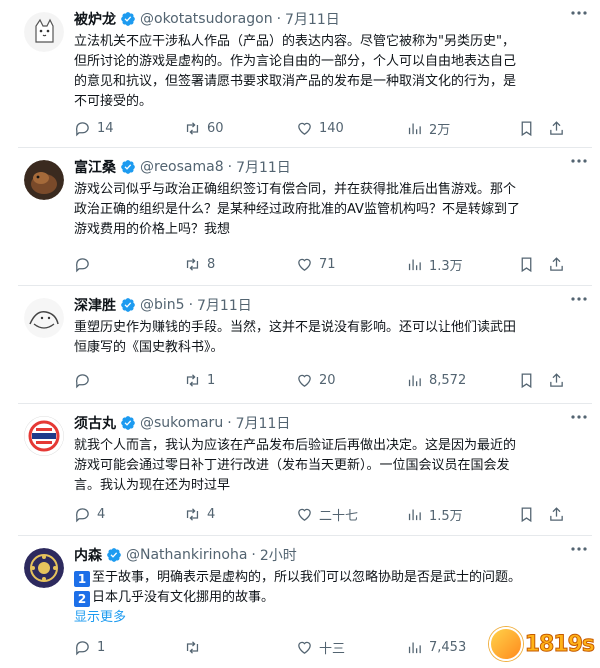  What do you see at coordinates (331, 128) in the screenshot?
I see `like-count: 140` at bounding box center [331, 128].